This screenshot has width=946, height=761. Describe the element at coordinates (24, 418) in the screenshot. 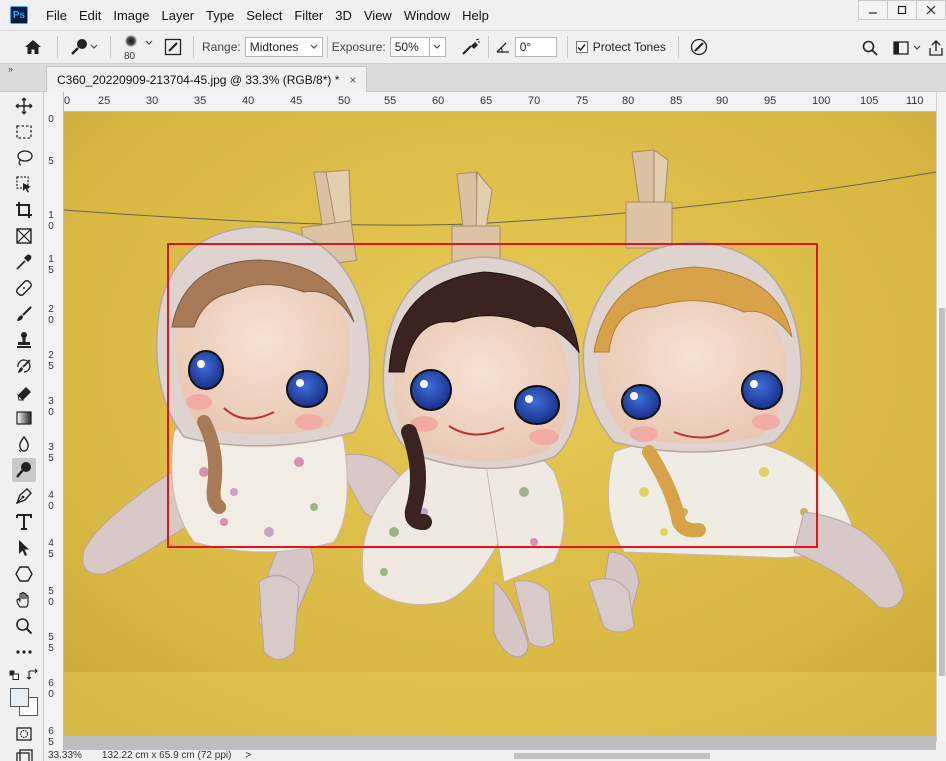

I see `tool-gradient` at that location.